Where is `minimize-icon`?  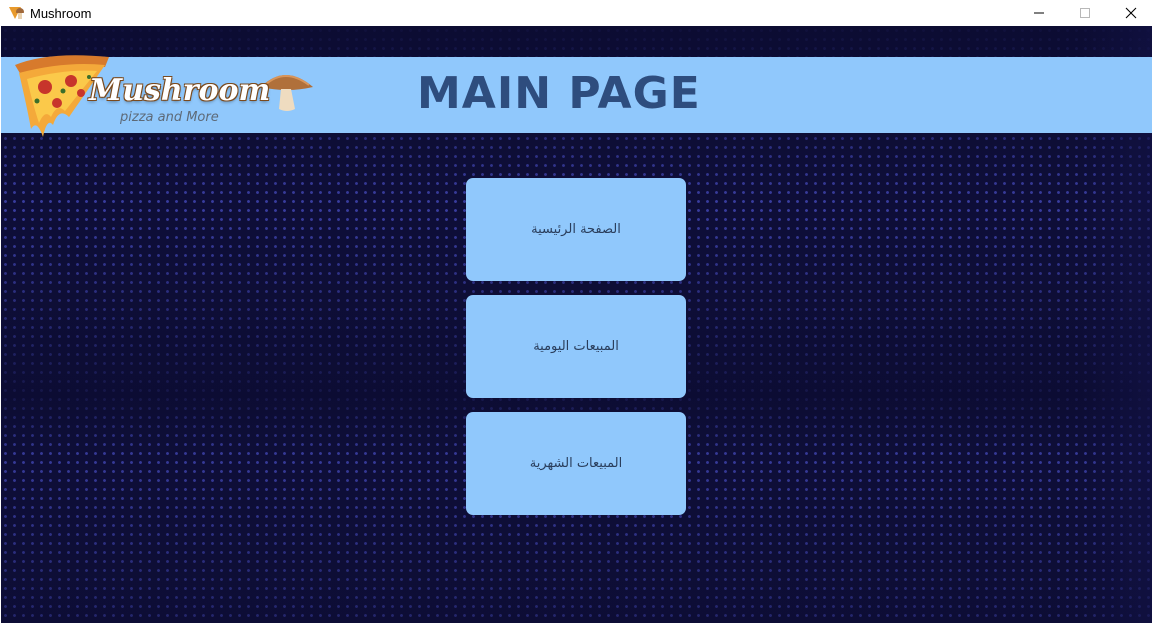
minimize-icon is located at coordinates (1039, 13).